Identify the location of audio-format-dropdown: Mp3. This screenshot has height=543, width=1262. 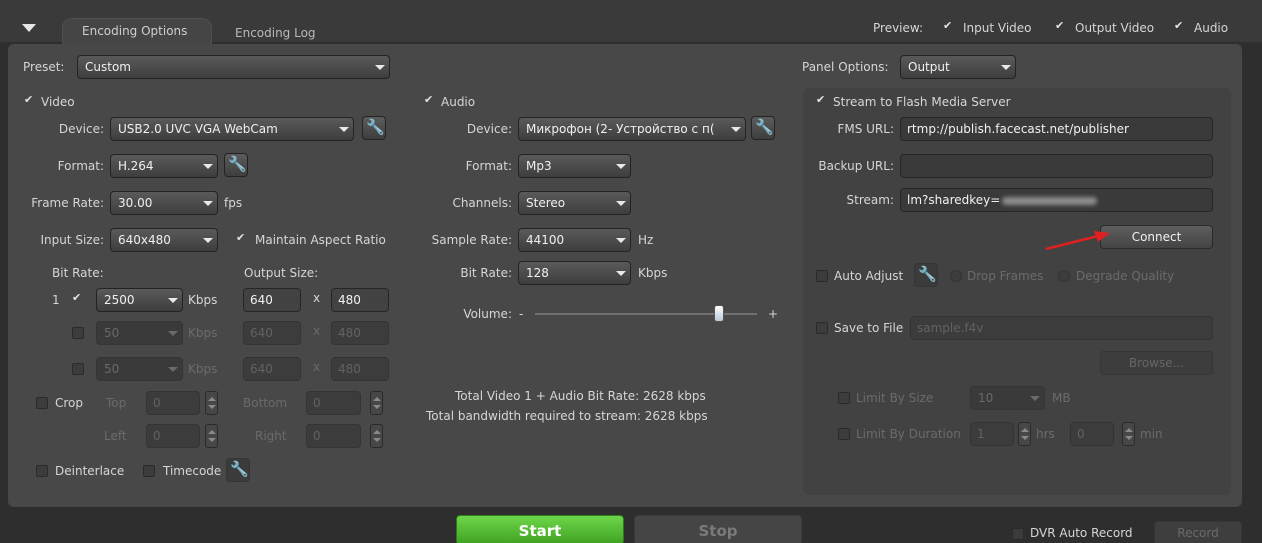
(574, 166).